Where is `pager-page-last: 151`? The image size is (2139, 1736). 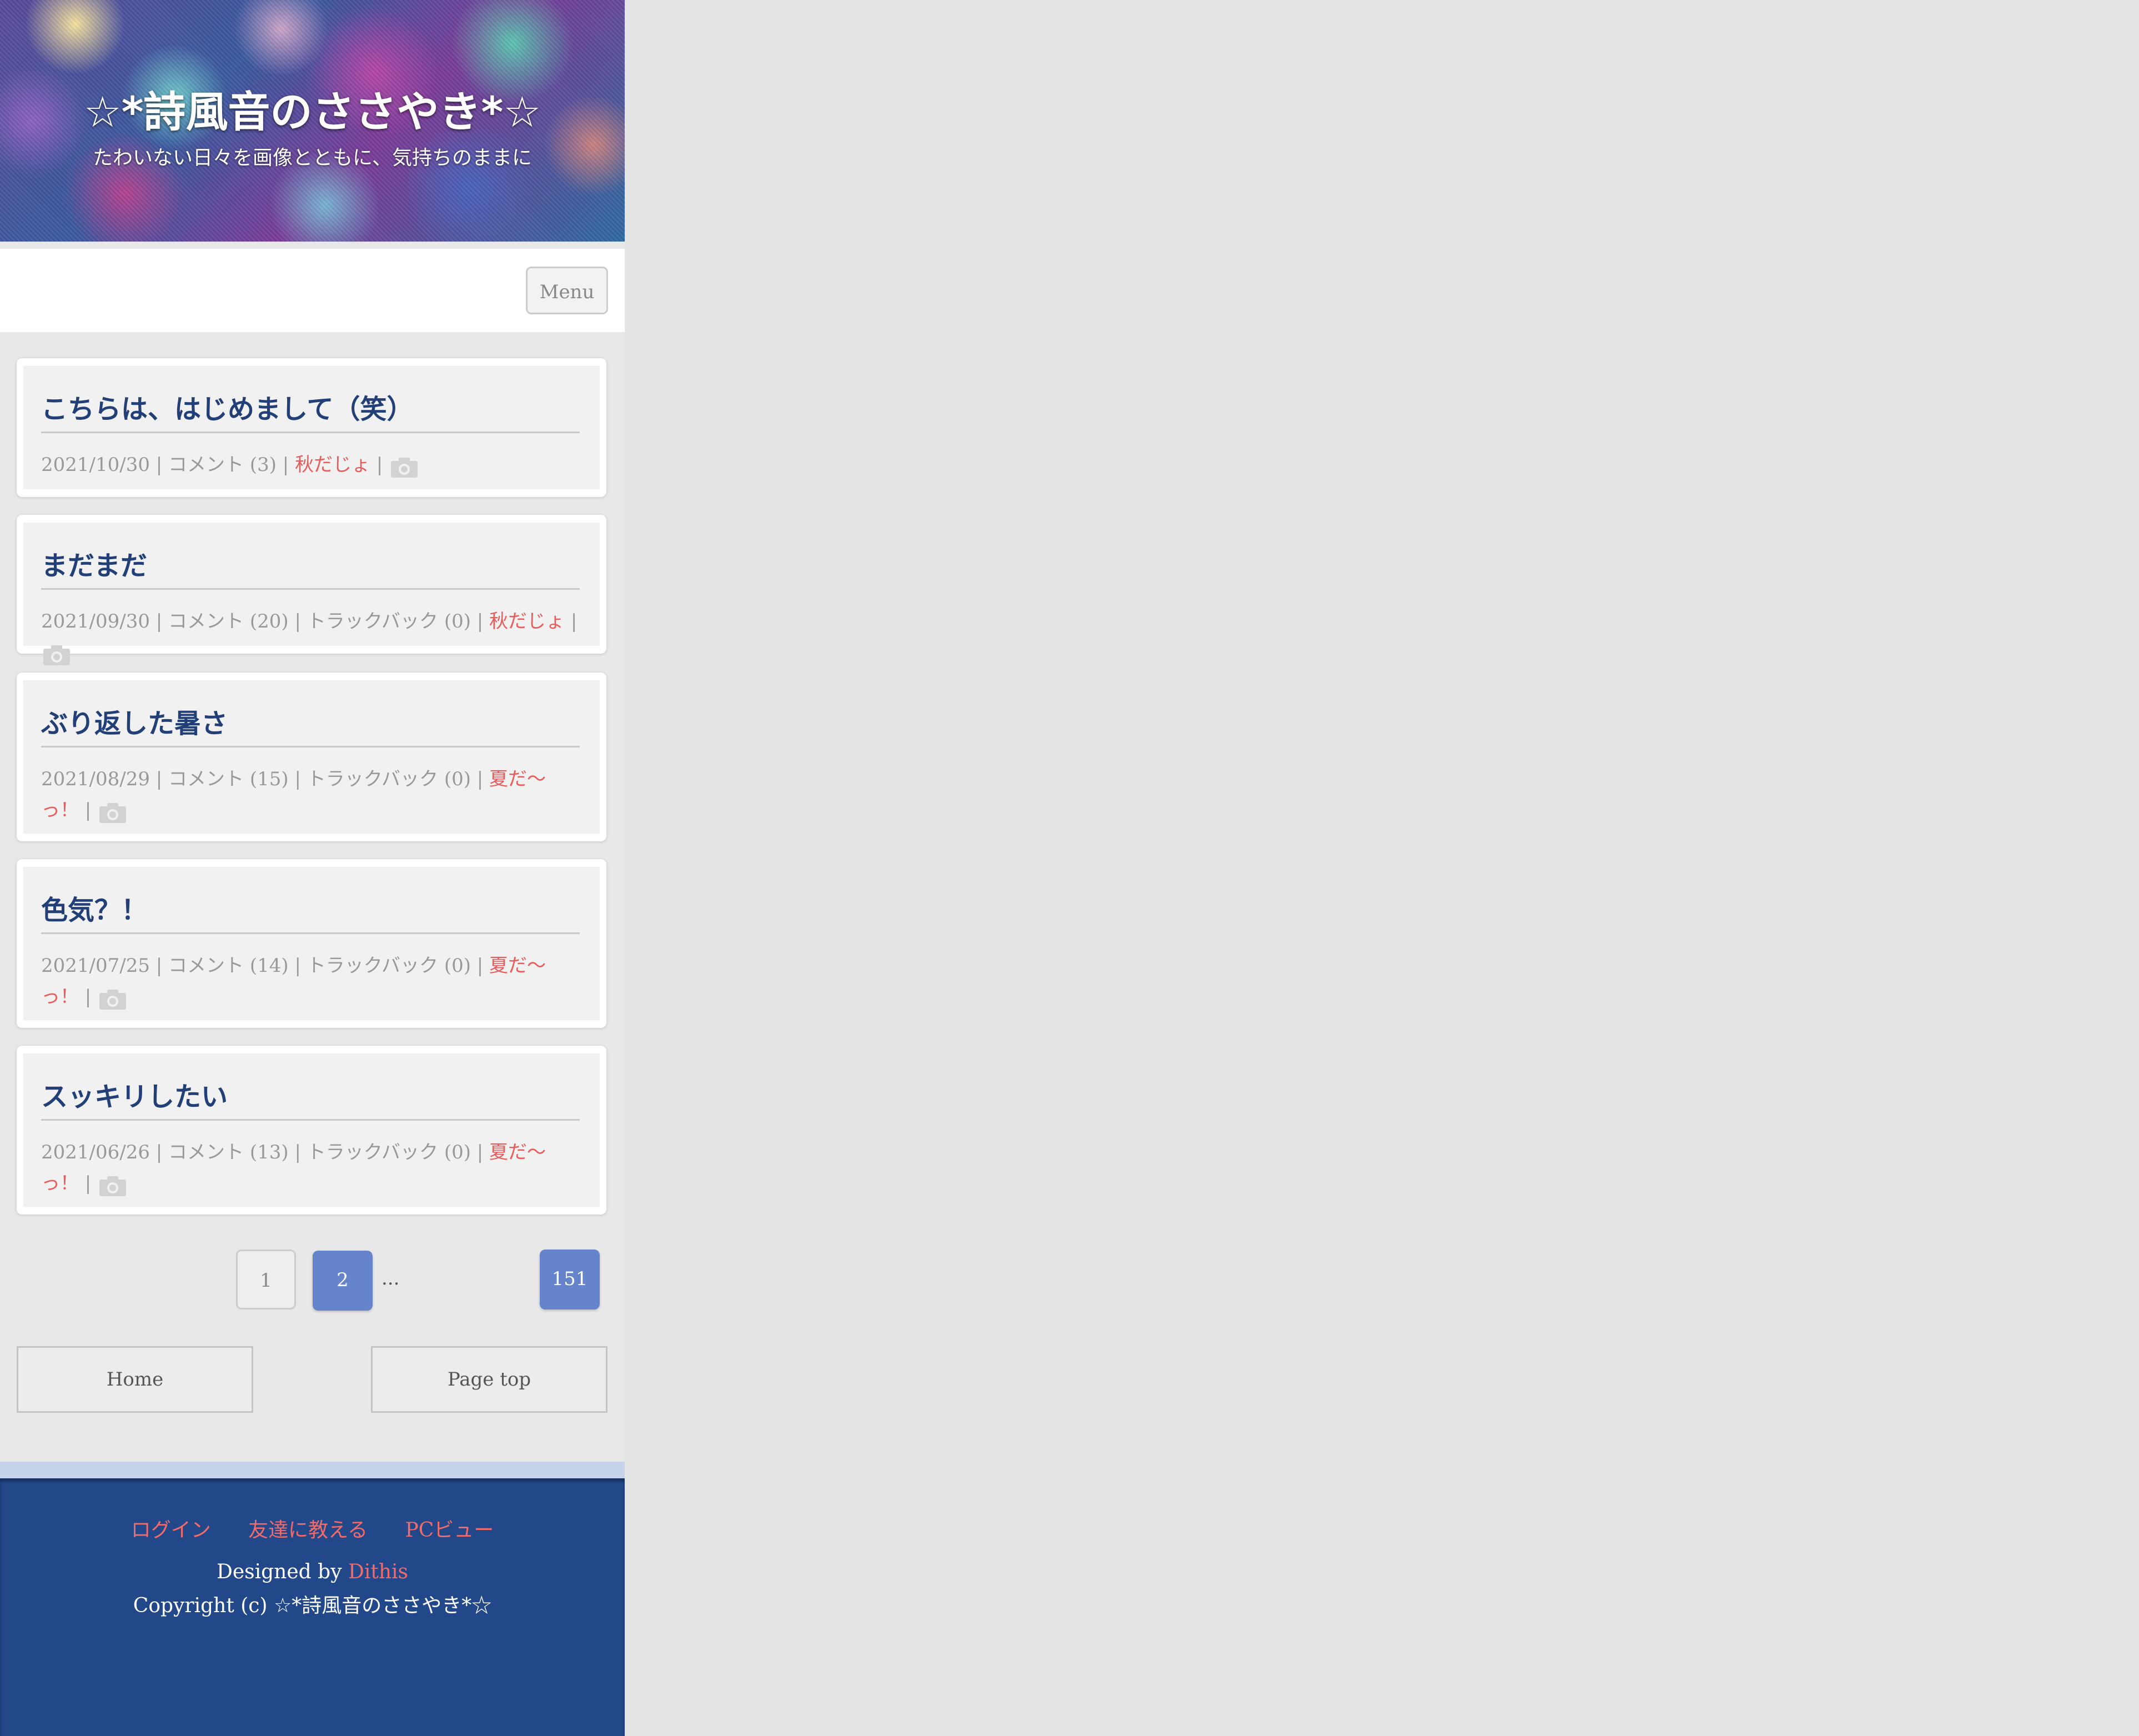 pager-page-last: 151 is located at coordinates (570, 1279).